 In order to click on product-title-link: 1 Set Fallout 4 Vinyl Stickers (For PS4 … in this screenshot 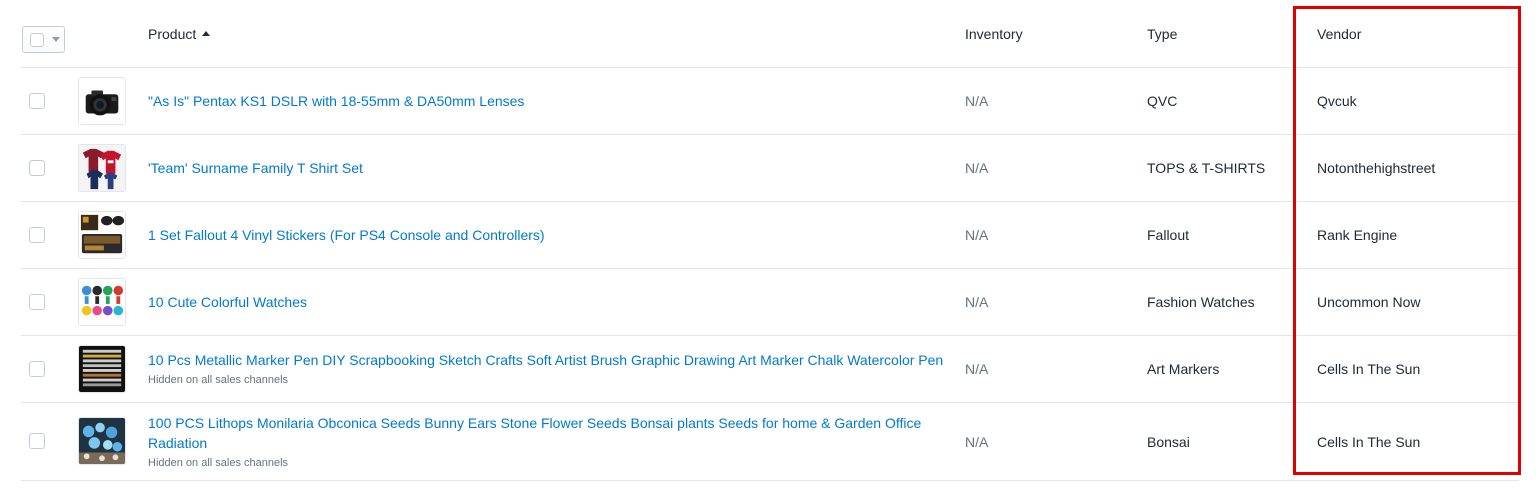, I will do `click(346, 235)`.